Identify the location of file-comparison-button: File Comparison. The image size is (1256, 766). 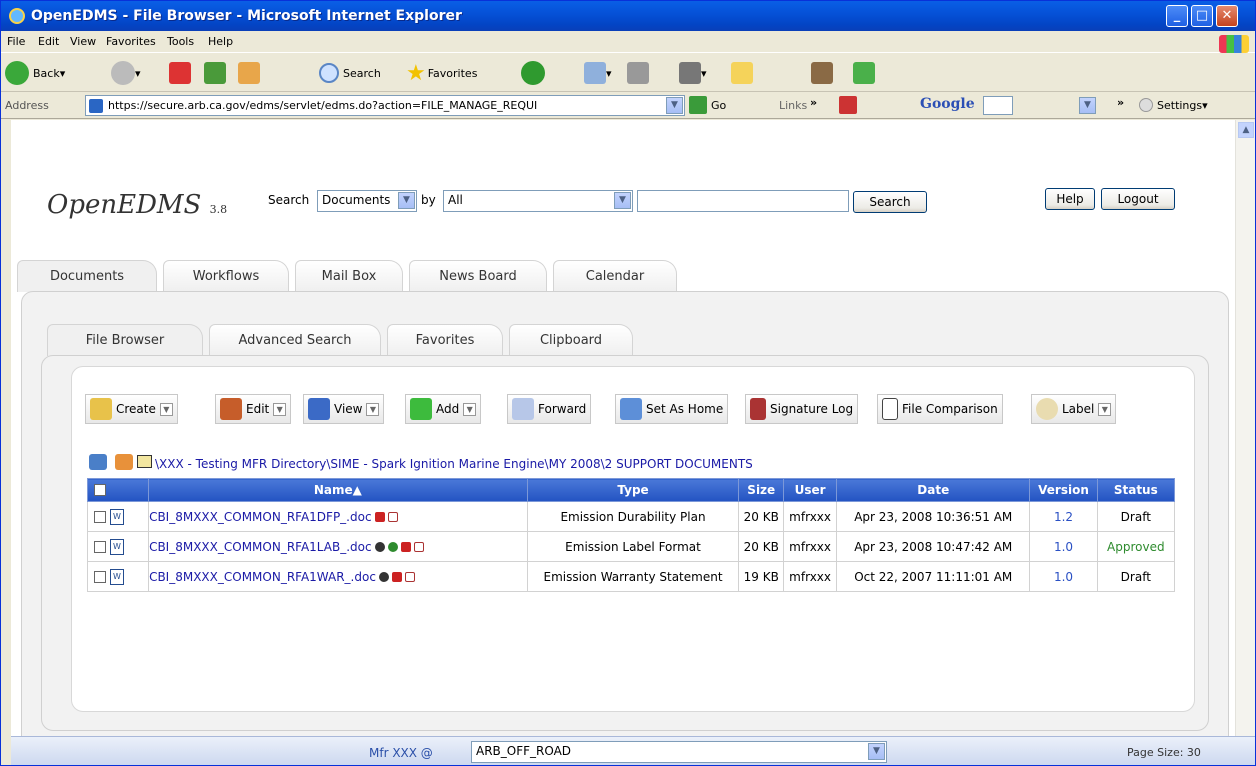
(940, 409).